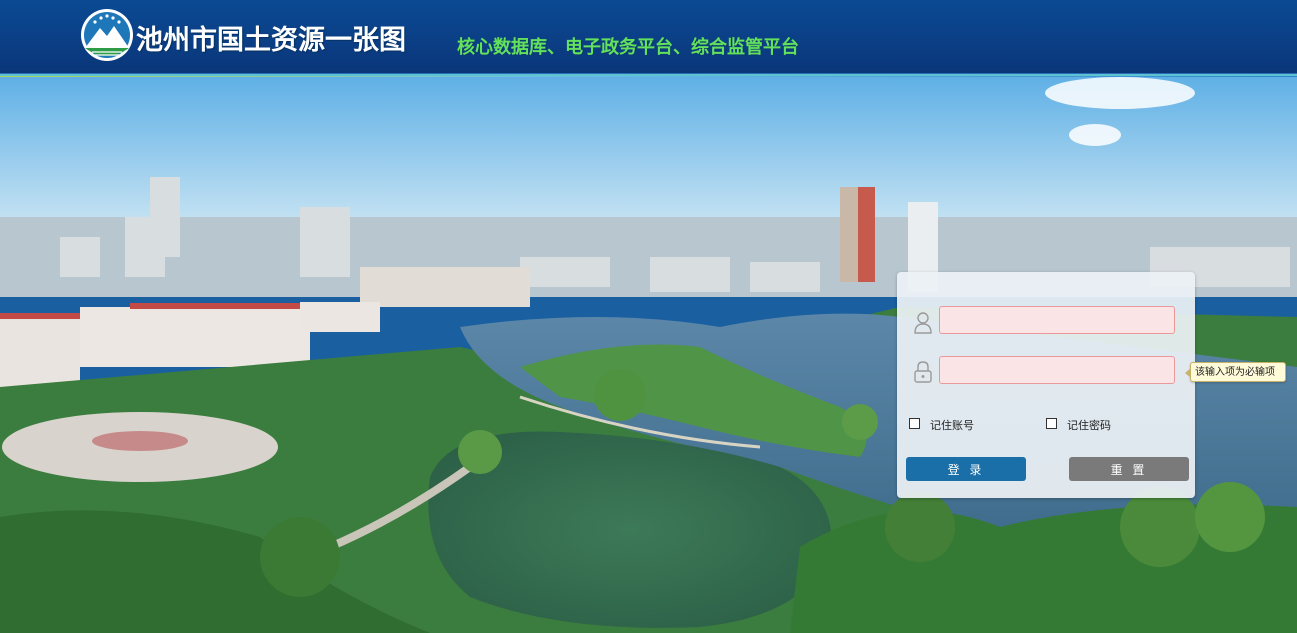 The height and width of the screenshot is (633, 1297). I want to click on reset-button: 重 置, so click(1129, 469).